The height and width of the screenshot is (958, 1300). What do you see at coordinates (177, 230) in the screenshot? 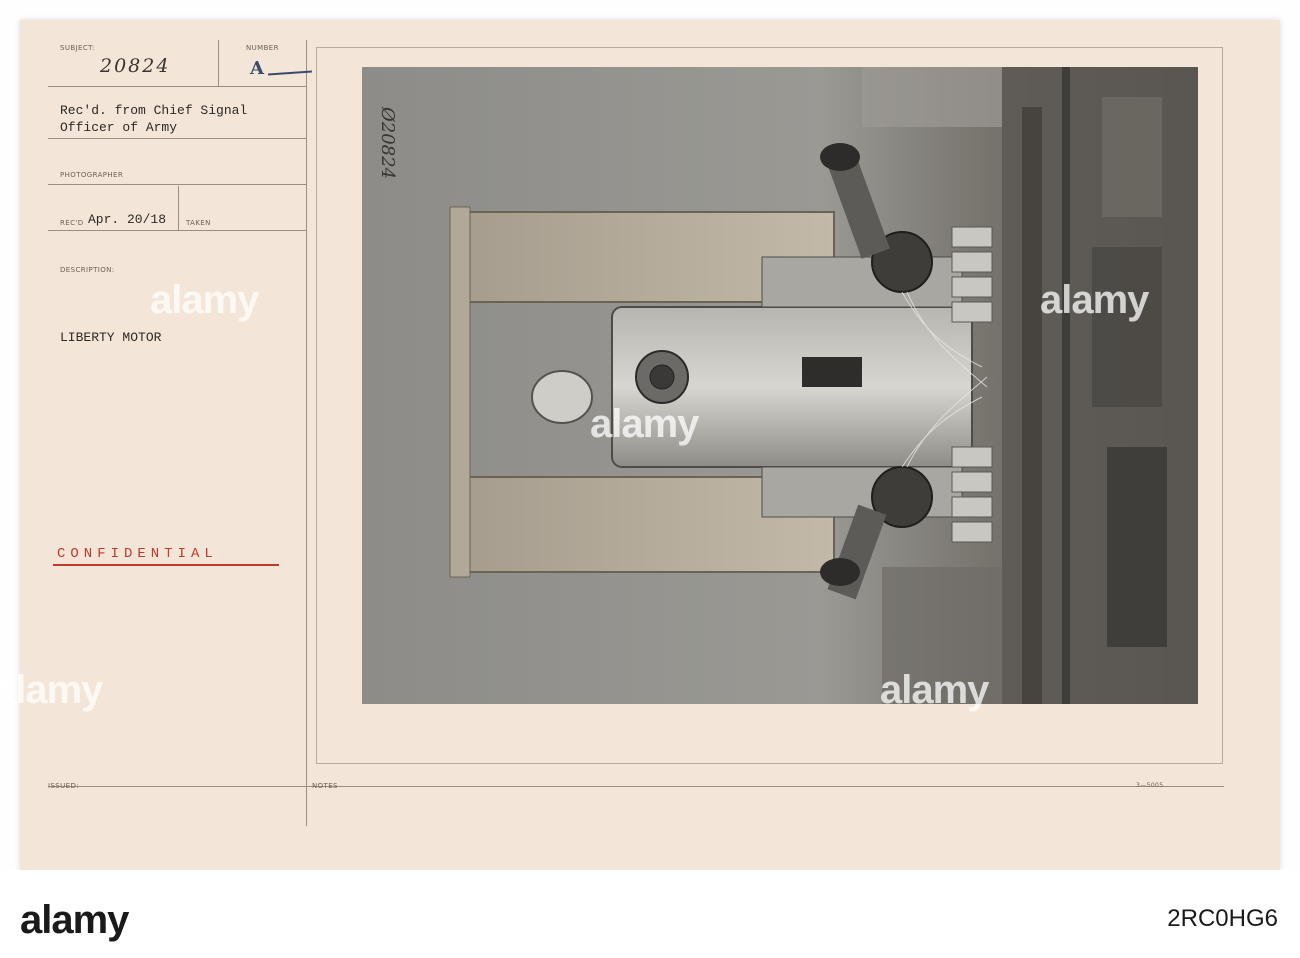
I see `rule-dates` at bounding box center [177, 230].